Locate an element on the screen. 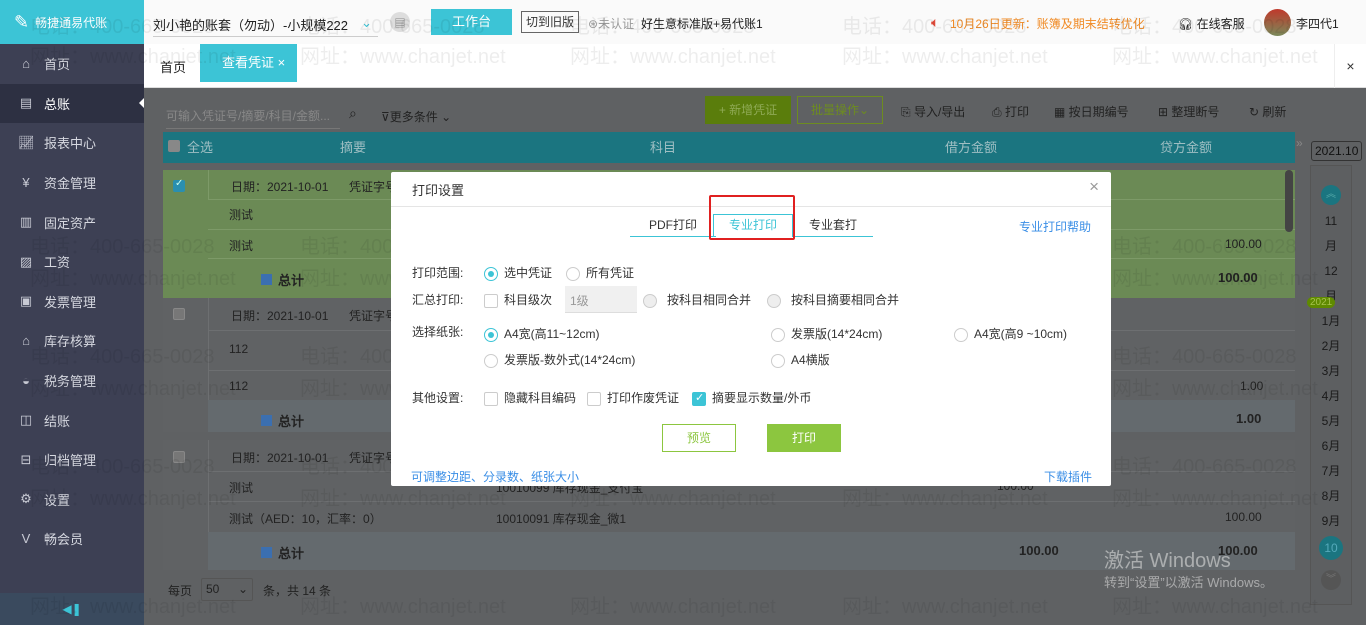 This screenshot has width=1366, height=625. adjust-margin-link: 可调整边距、分录数、纸张大小 is located at coordinates (495, 476).